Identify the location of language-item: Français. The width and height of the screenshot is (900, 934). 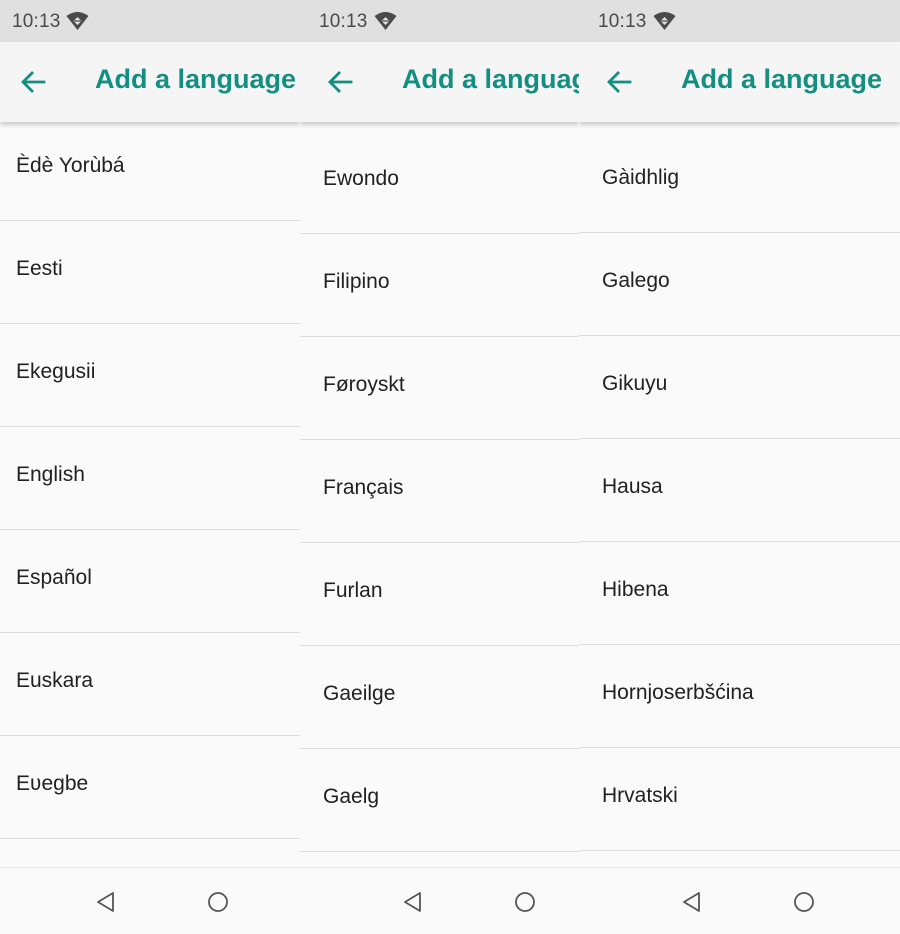
(439, 491).